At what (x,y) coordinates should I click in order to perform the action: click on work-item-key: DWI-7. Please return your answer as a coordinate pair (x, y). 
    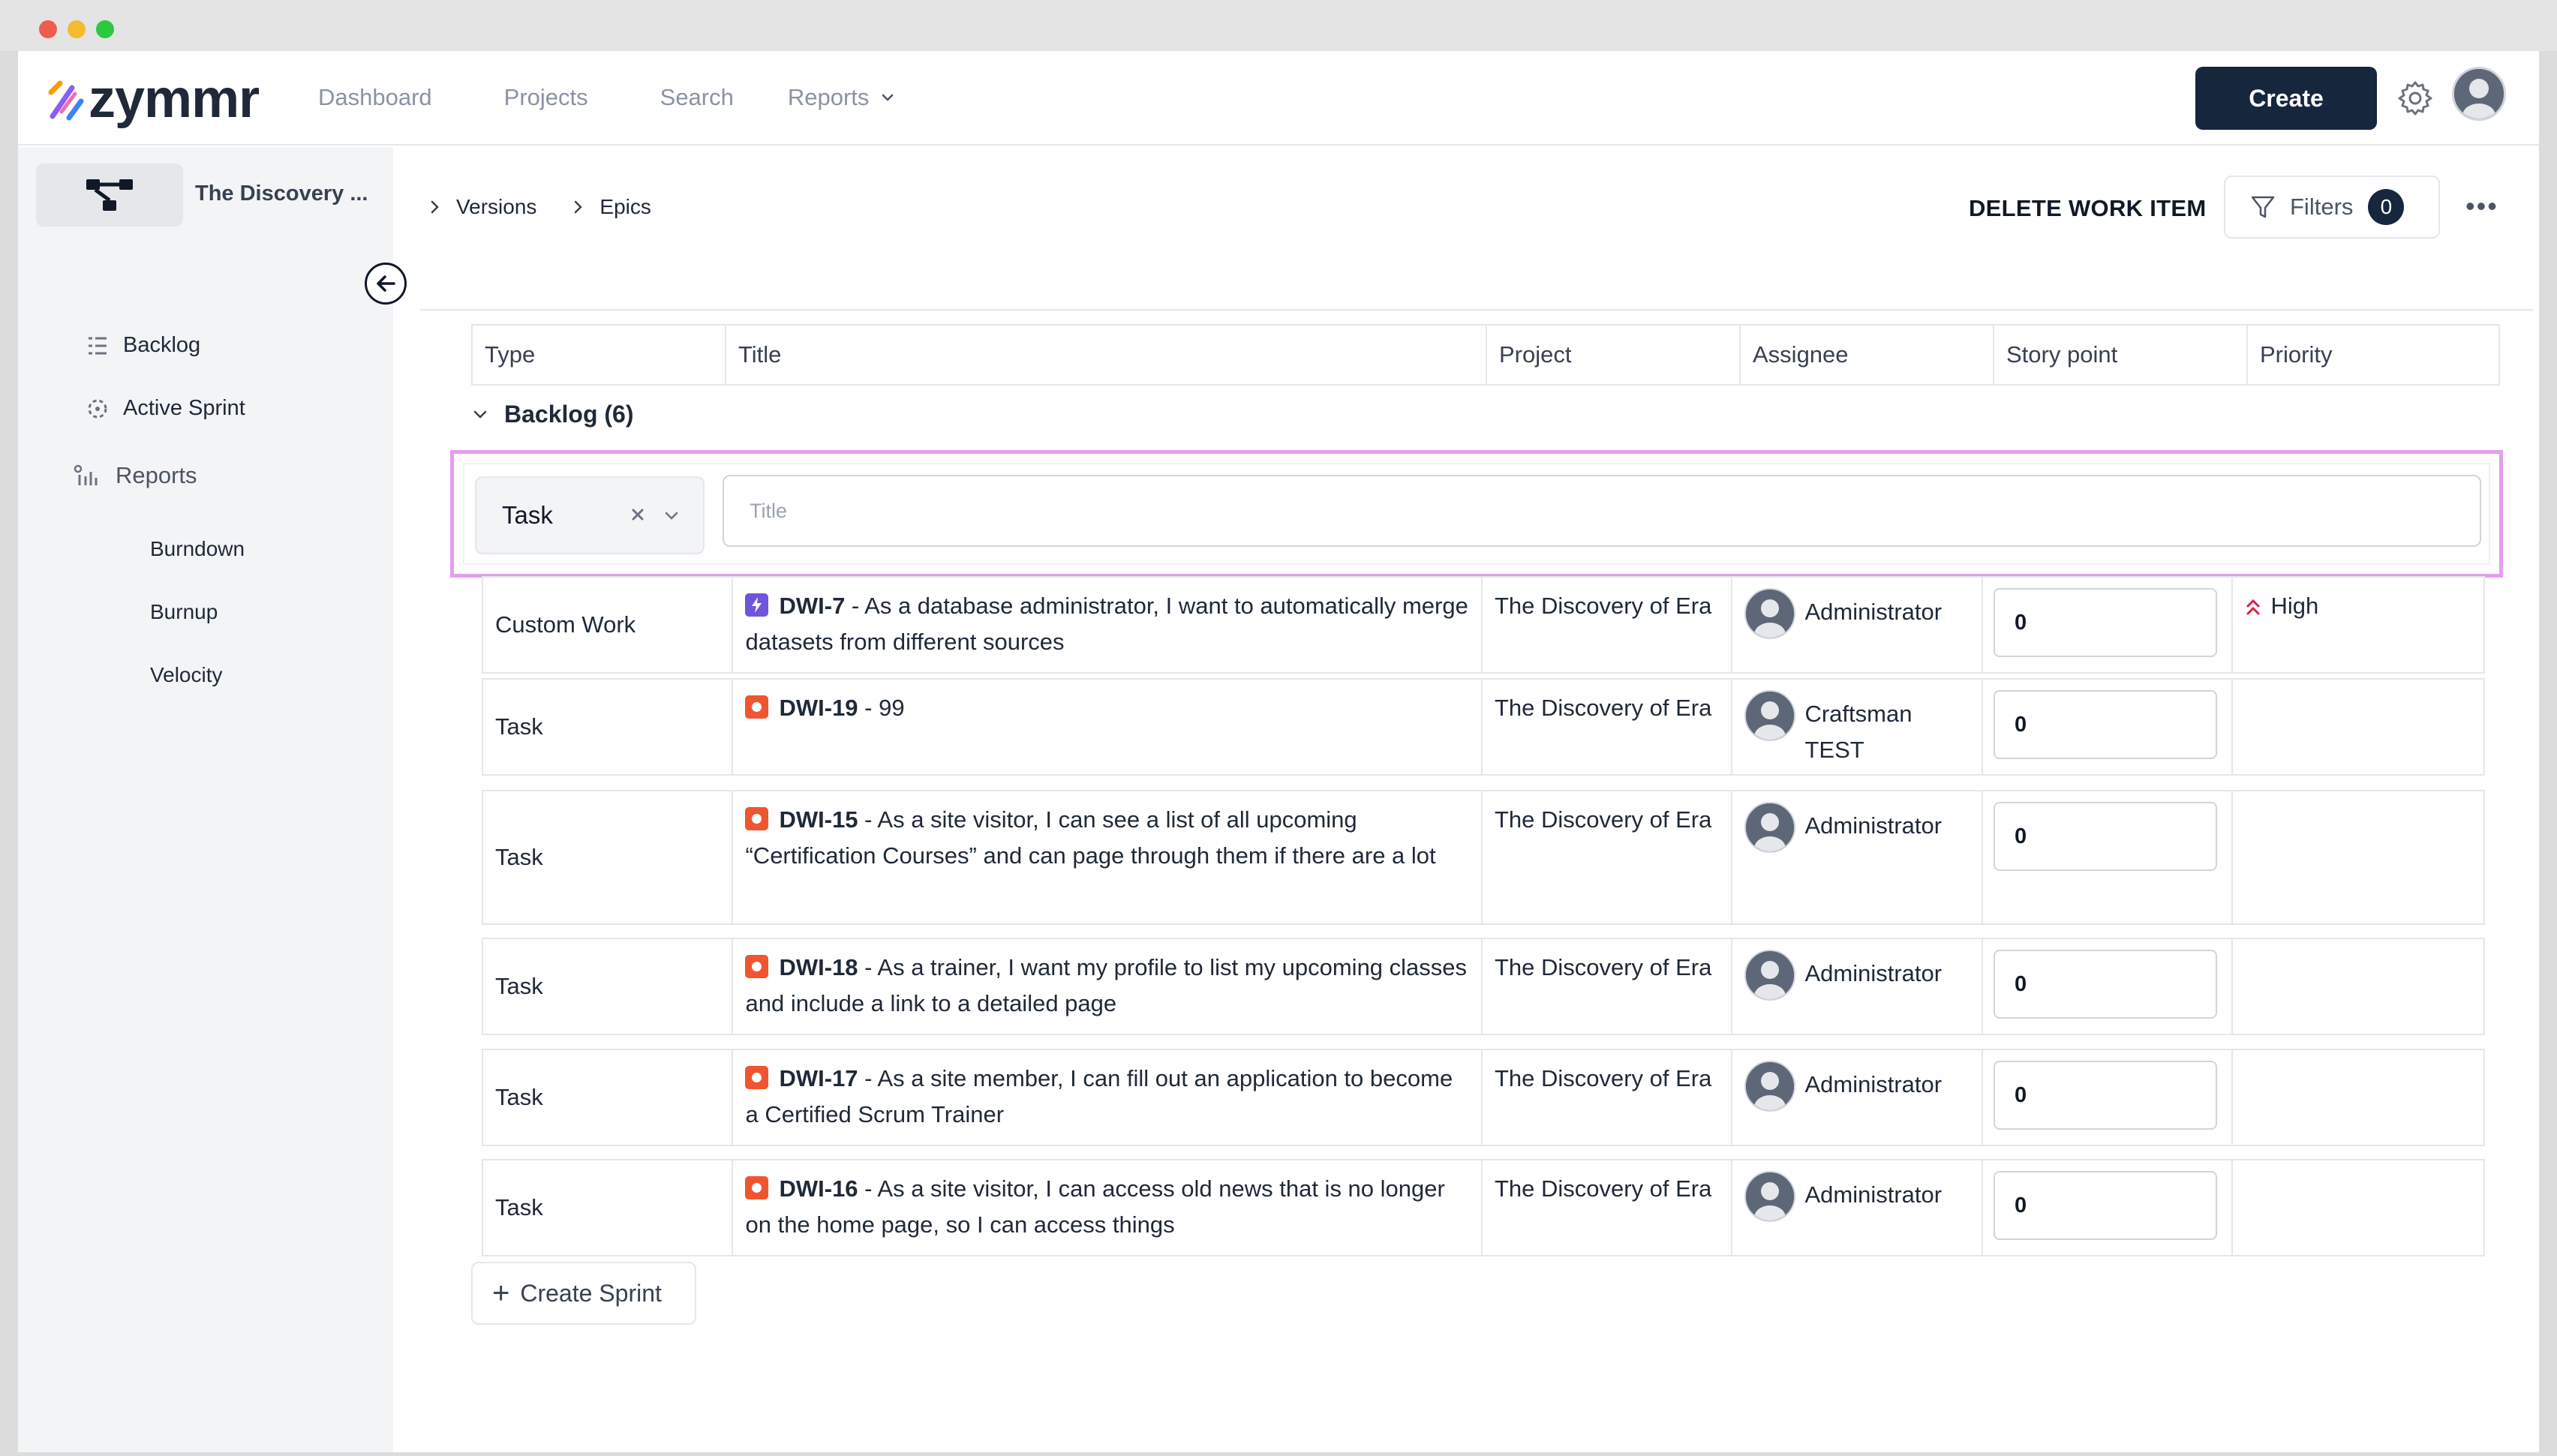
    Looking at the image, I should click on (812, 606).